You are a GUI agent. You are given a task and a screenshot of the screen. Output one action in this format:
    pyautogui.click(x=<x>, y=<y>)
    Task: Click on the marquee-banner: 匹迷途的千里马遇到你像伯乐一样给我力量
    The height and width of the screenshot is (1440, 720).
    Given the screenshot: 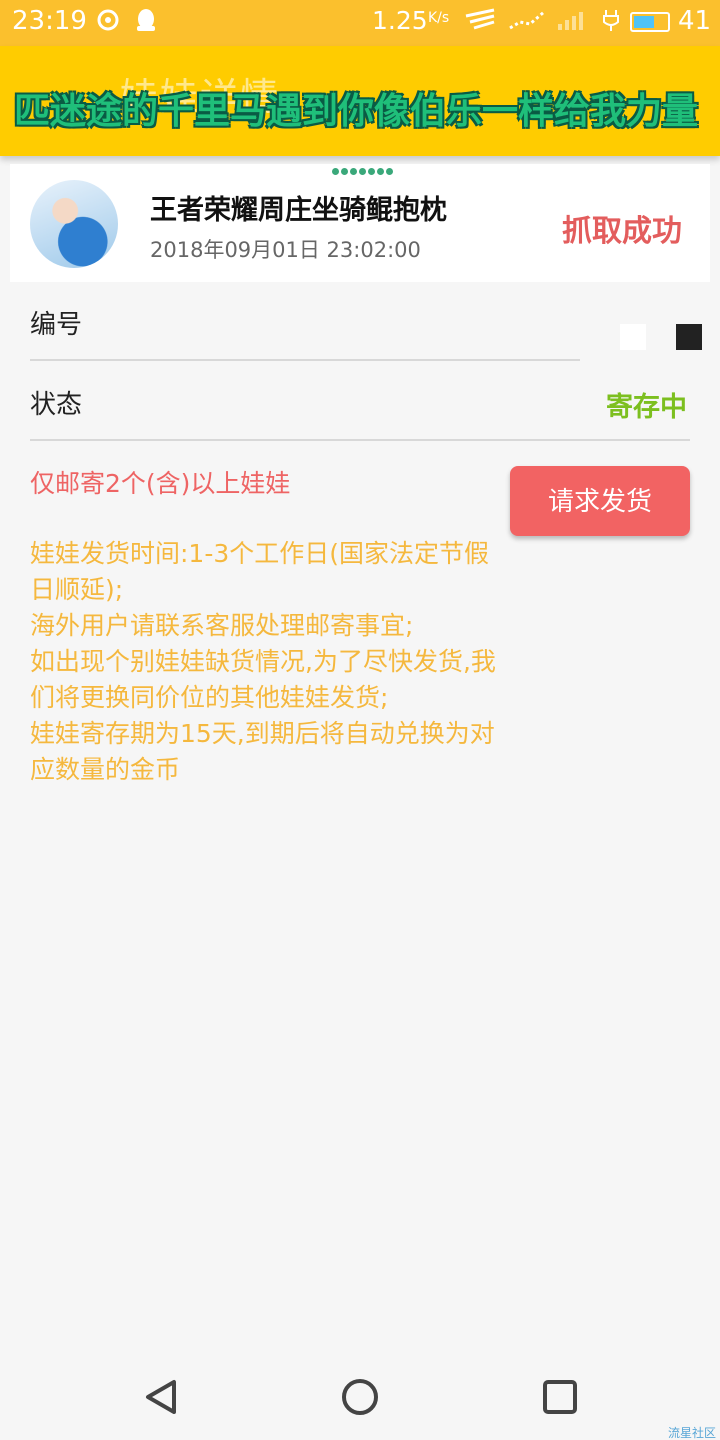 What is the action you would take?
    pyautogui.click(x=356, y=111)
    